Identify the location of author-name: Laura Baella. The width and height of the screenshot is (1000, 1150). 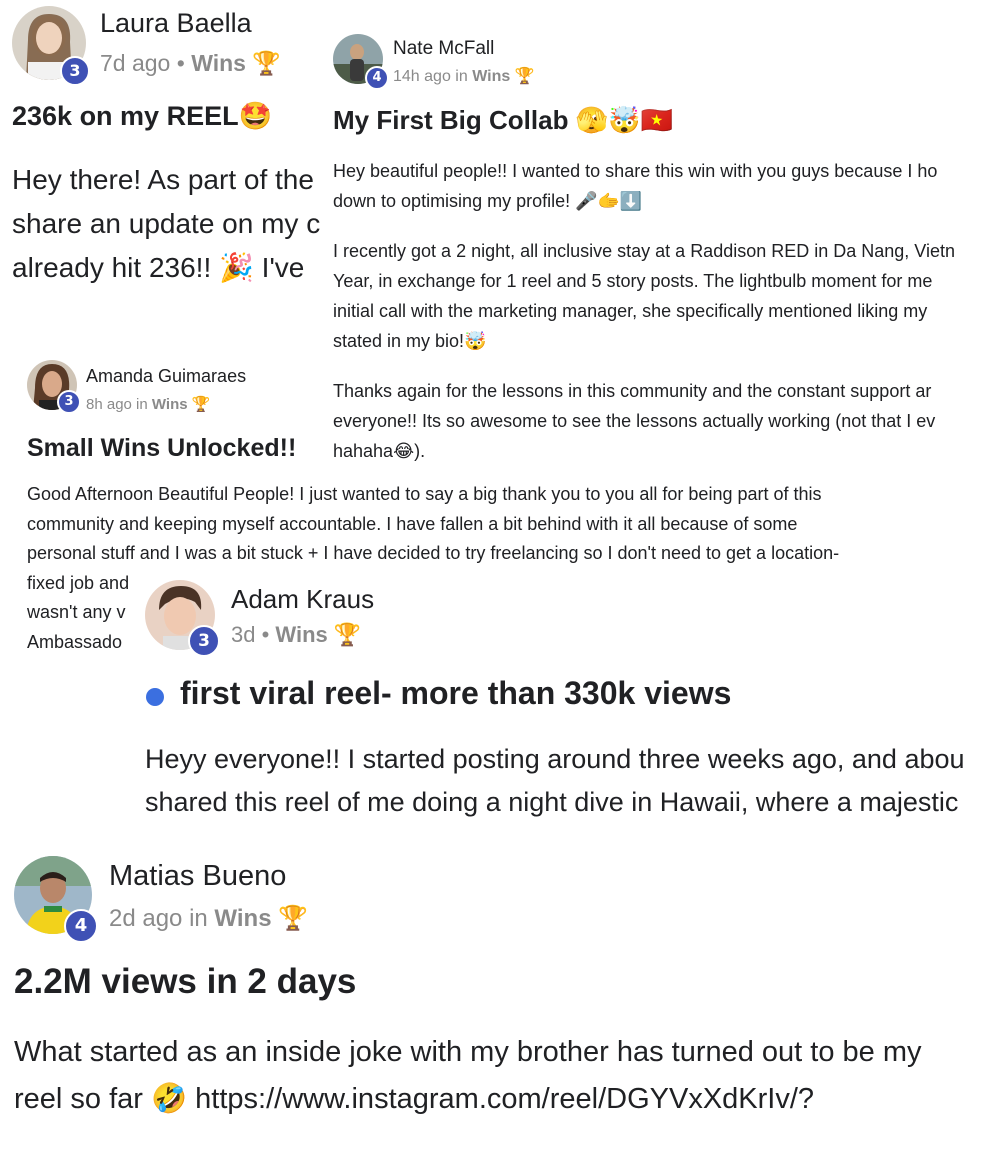
(176, 23).